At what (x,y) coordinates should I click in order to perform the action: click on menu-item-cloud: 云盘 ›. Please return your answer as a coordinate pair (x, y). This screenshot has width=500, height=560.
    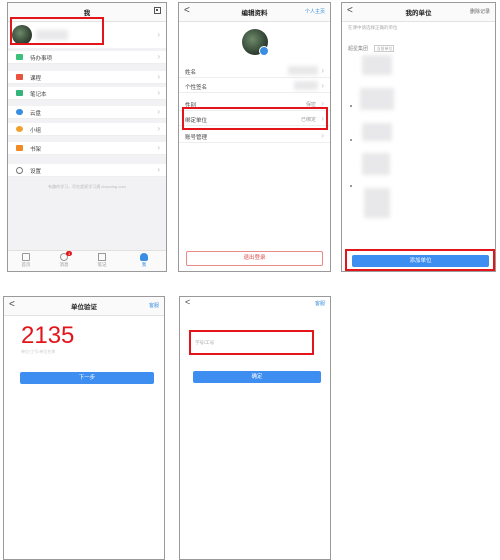
    Looking at the image, I should click on (87, 112).